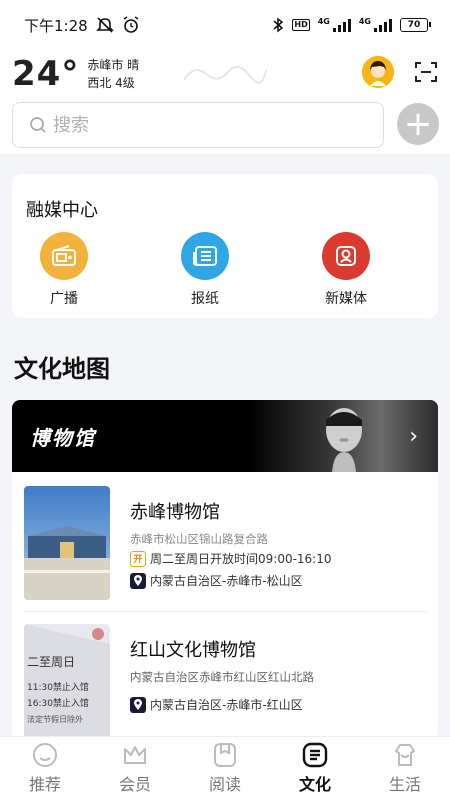 Image resolution: width=450 pixels, height=800 pixels. Describe the element at coordinates (375, 25) in the screenshot. I see `signal-icon-2: 4G` at that location.